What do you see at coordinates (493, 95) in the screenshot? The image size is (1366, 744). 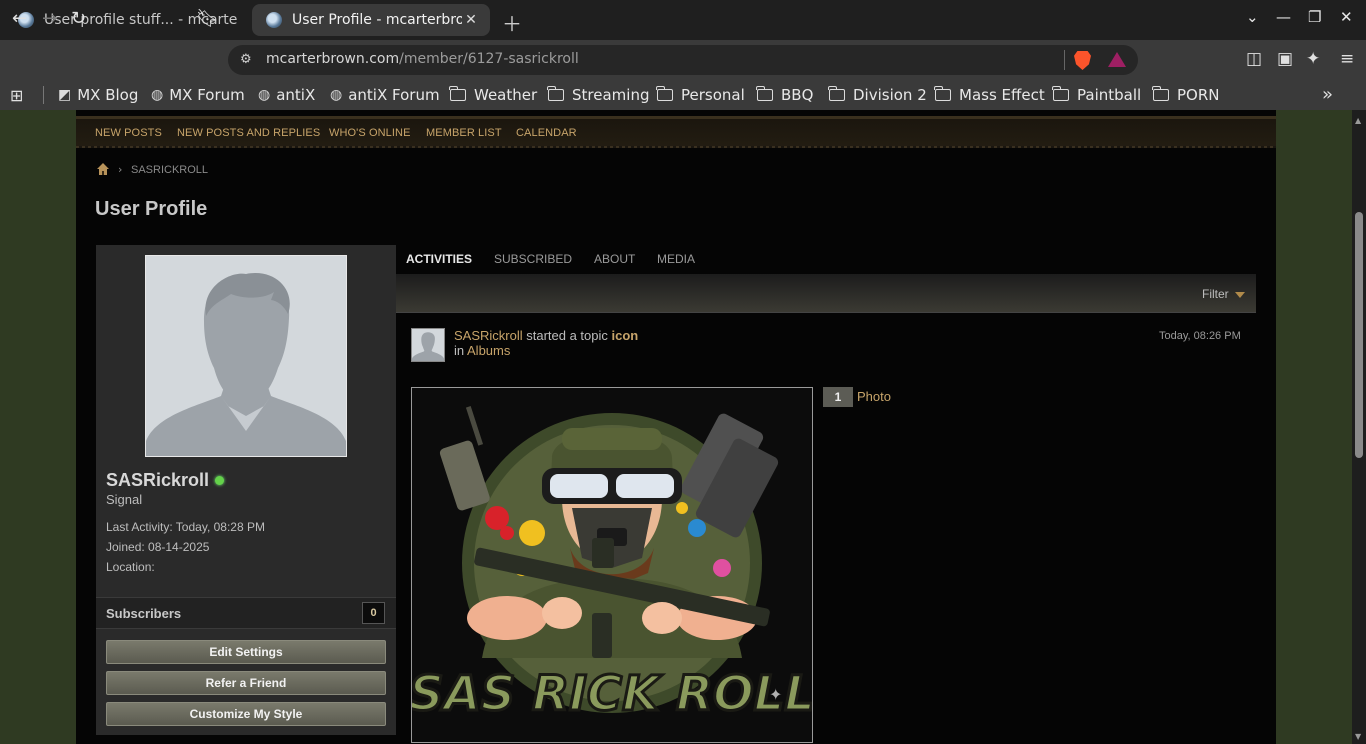 I see `bookmark-folder-weather: Weather` at bounding box center [493, 95].